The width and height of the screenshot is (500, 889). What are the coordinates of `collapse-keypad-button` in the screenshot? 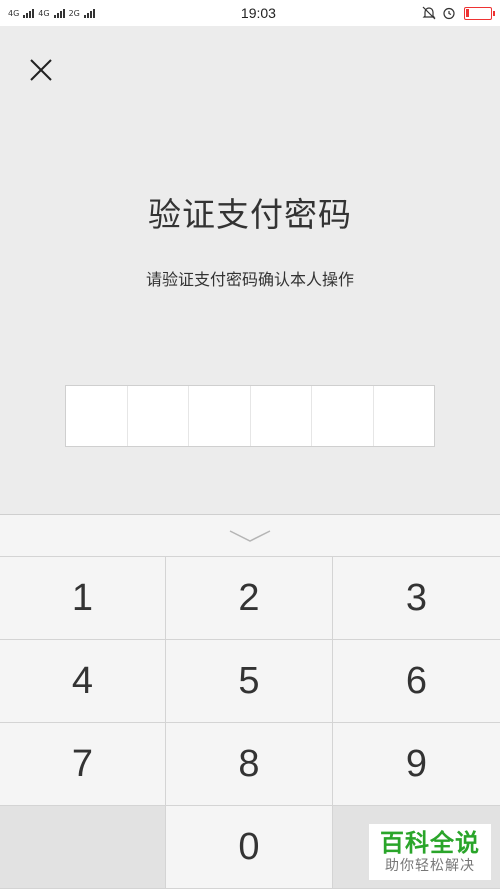 It's located at (250, 536).